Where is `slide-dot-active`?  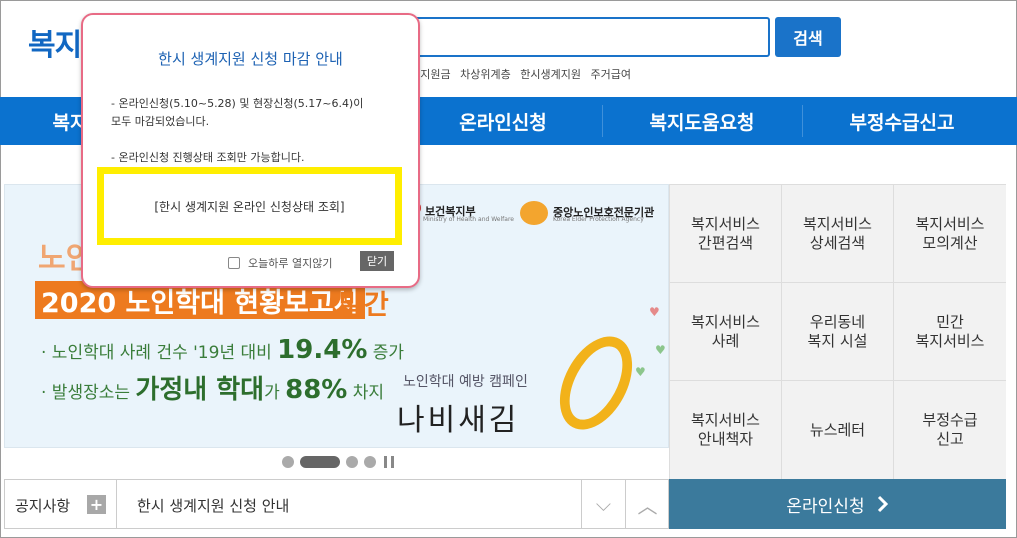 slide-dot-active is located at coordinates (320, 462).